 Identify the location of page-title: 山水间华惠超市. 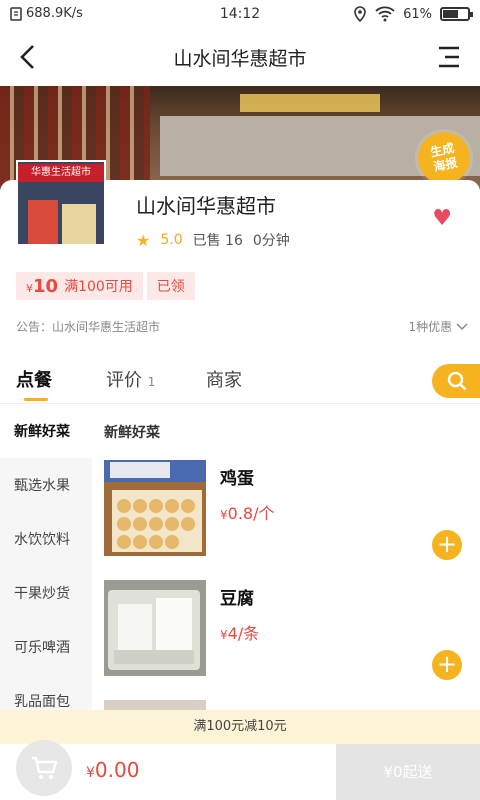
(240, 59).